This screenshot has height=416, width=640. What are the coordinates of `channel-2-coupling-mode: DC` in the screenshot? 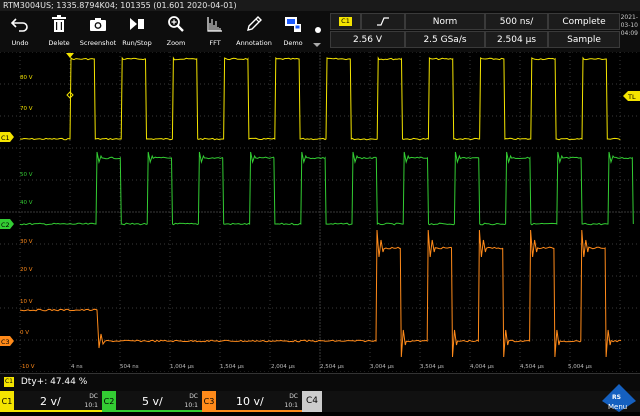 It's located at (193, 396).